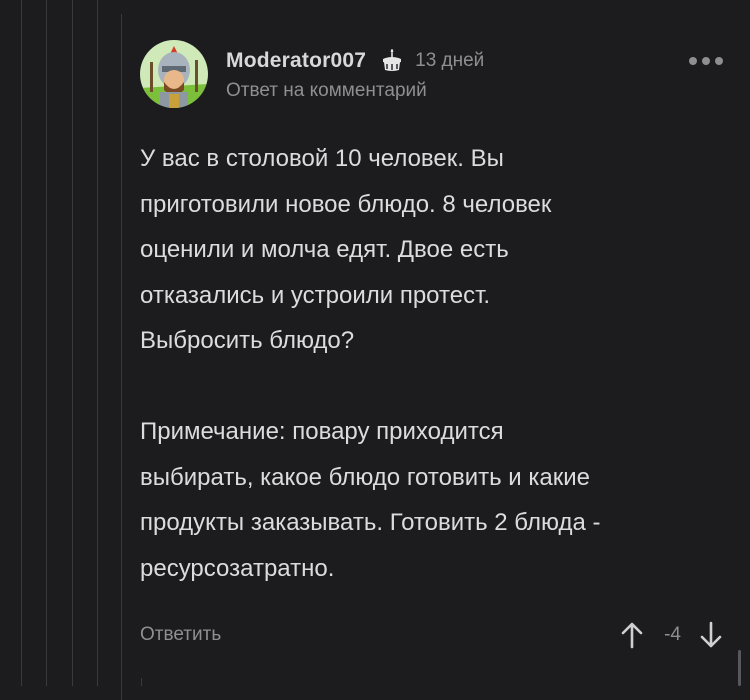  Describe the element at coordinates (296, 61) in the screenshot. I see `username: Moderator007` at that location.